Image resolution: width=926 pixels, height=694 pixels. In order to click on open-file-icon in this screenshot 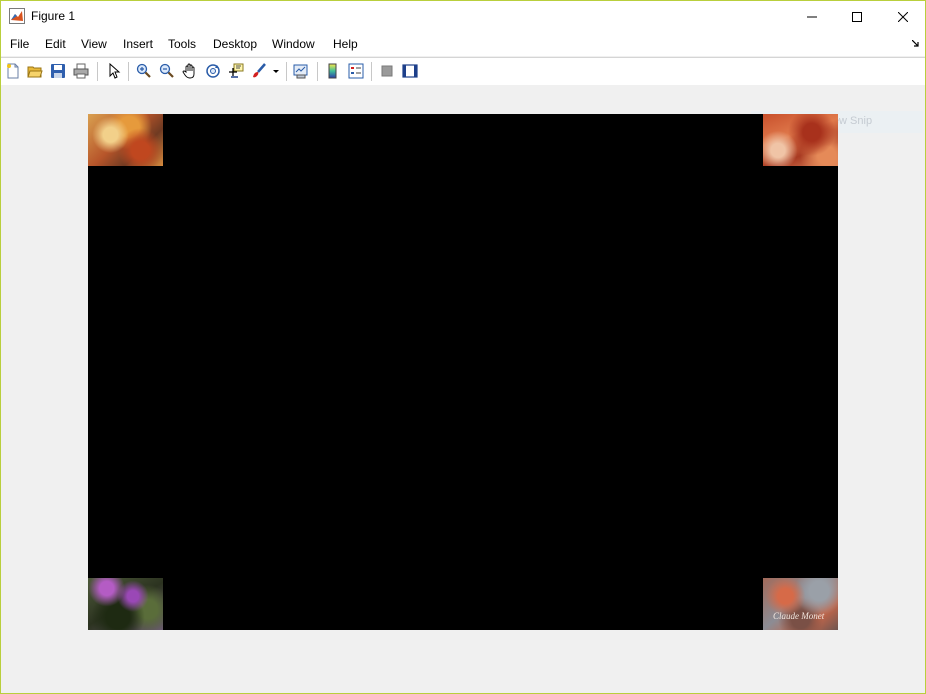, I will do `click(35, 72)`.